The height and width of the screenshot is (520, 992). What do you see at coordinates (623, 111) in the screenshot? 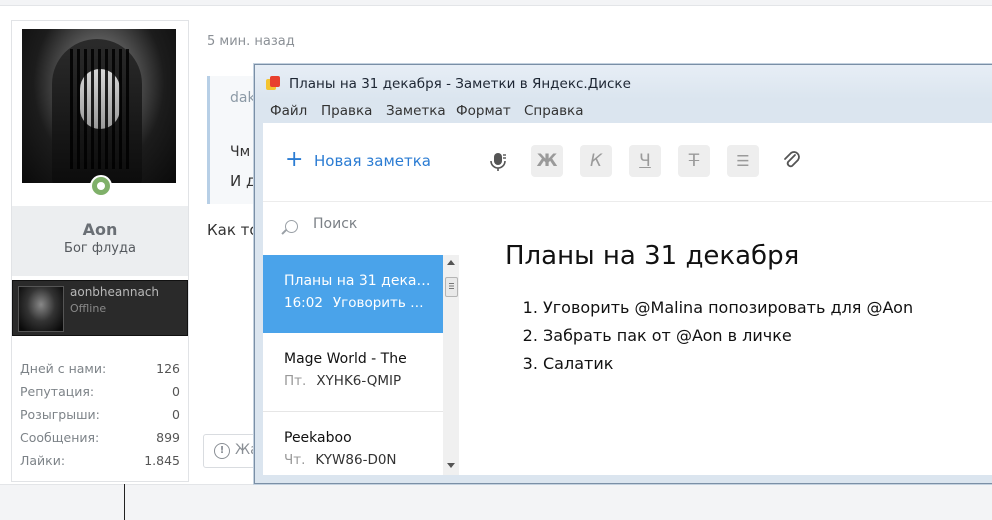
I see `menu-bar: Файл Правка Заметка Формат Справка` at bounding box center [623, 111].